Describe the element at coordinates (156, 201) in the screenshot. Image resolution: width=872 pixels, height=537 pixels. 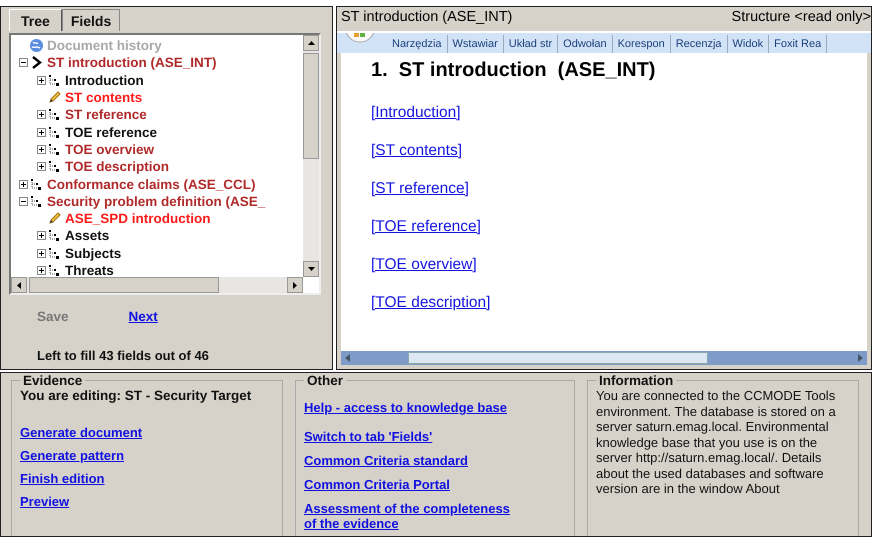
I see `tree-item: Security problem definition (ASE_` at that location.